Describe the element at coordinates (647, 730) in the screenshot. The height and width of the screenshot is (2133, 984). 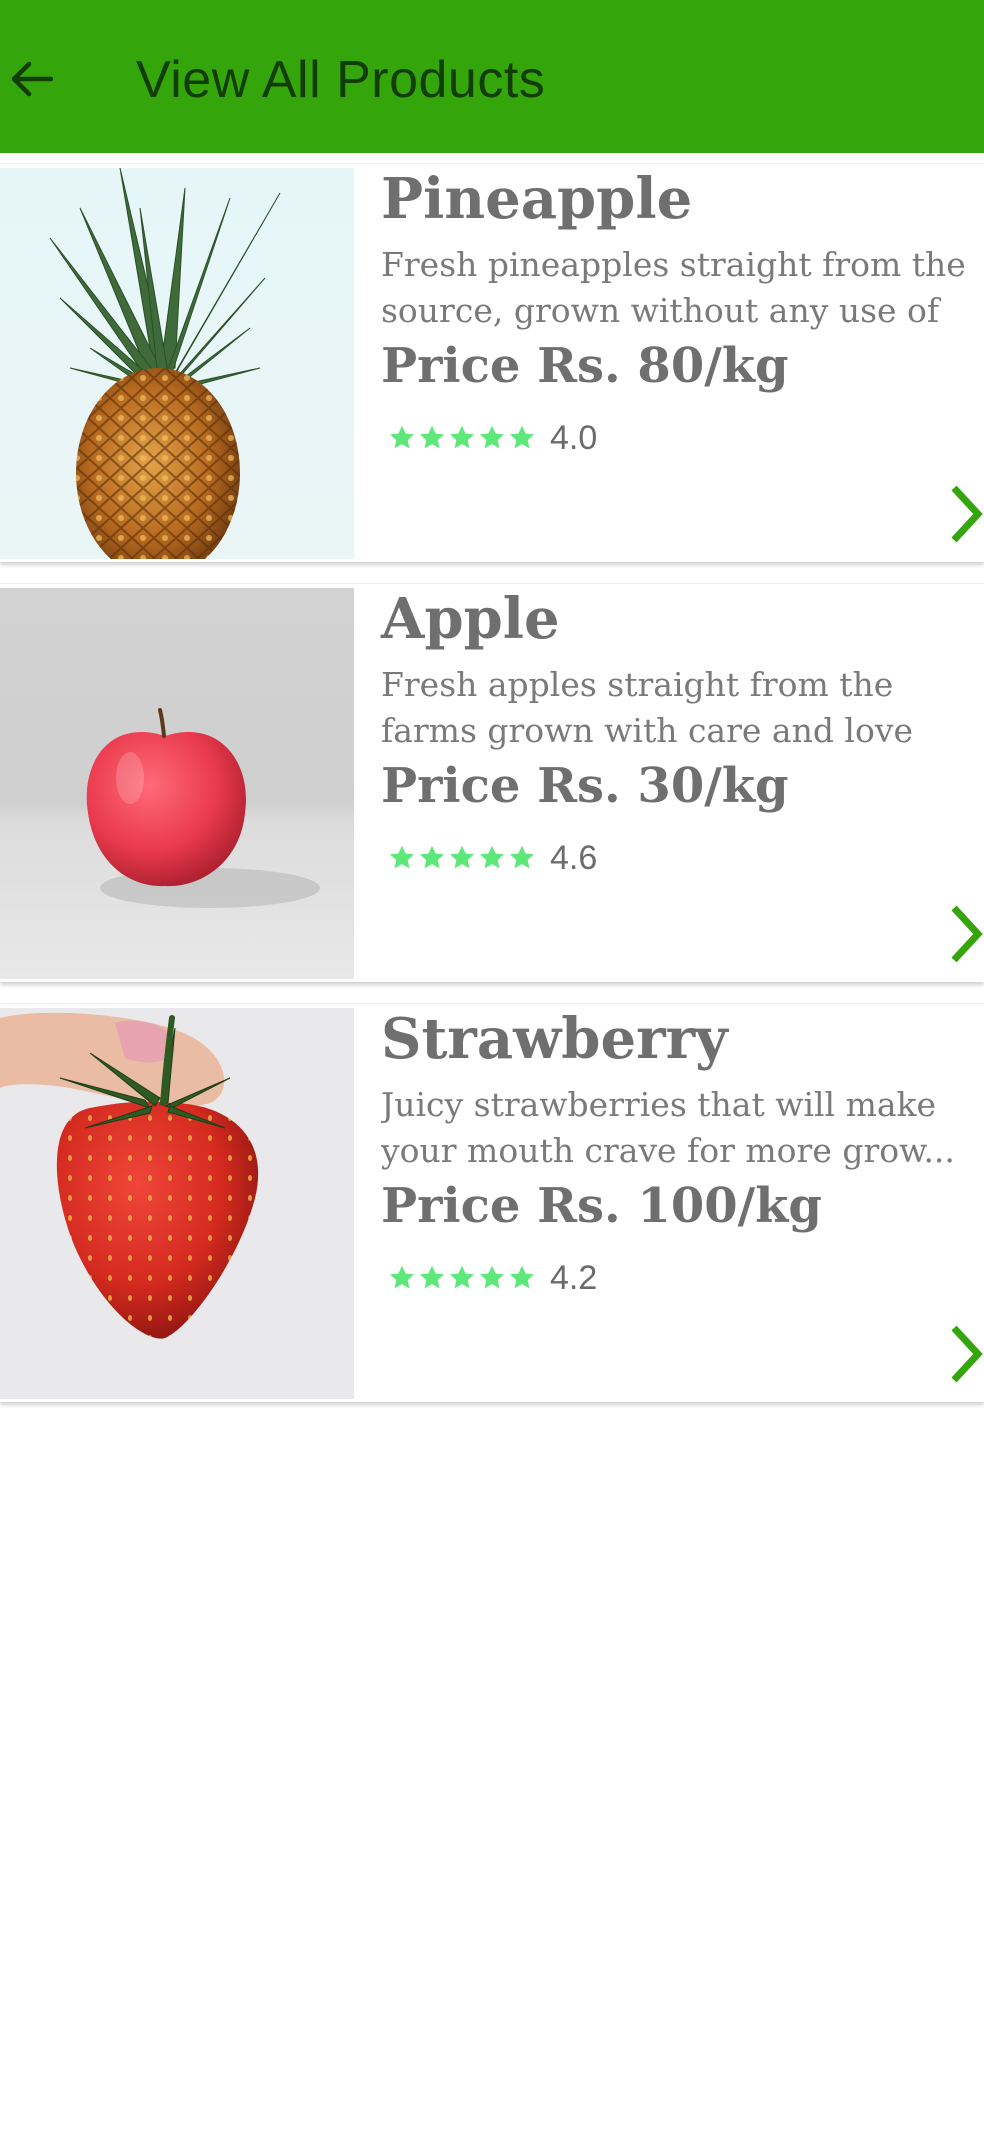
I see `product-description-line: farms grown with care and love` at that location.